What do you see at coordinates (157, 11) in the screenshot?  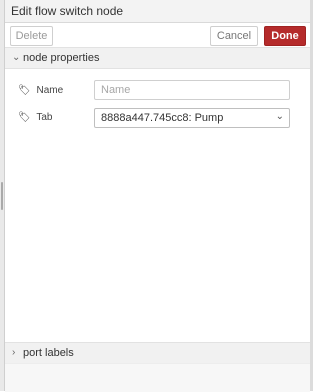 I see `tray-header: Edit flow switch node` at bounding box center [157, 11].